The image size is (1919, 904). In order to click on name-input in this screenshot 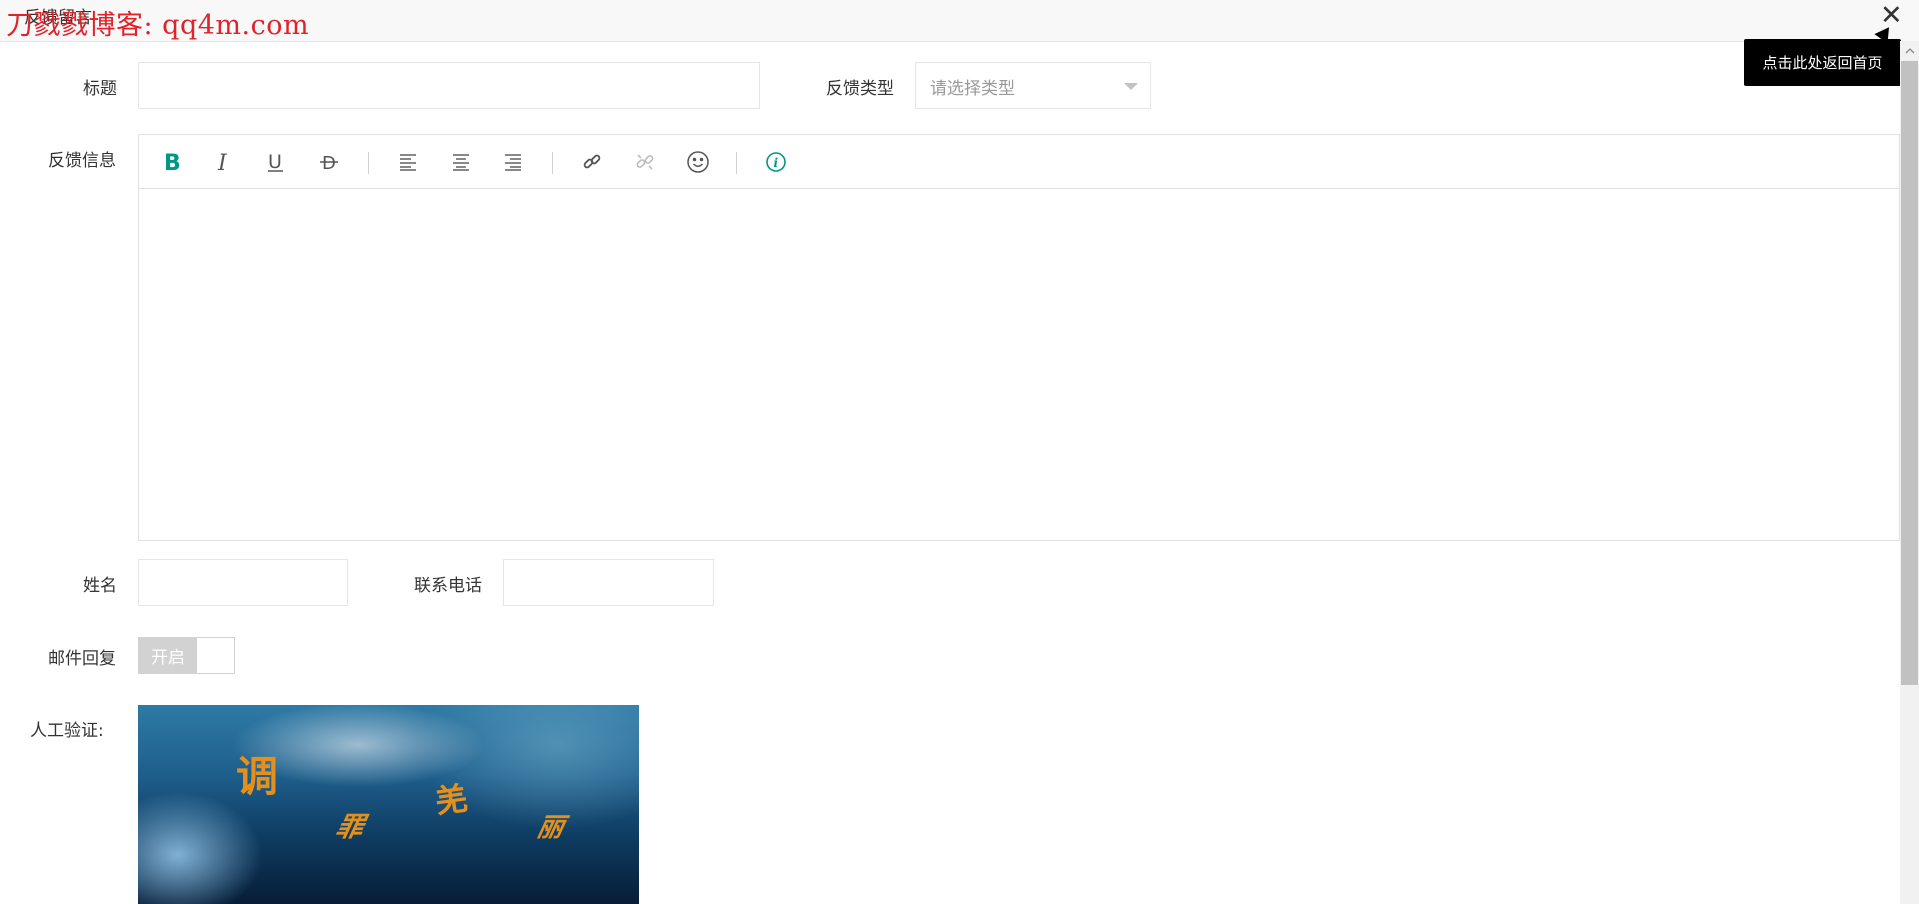, I will do `click(243, 582)`.